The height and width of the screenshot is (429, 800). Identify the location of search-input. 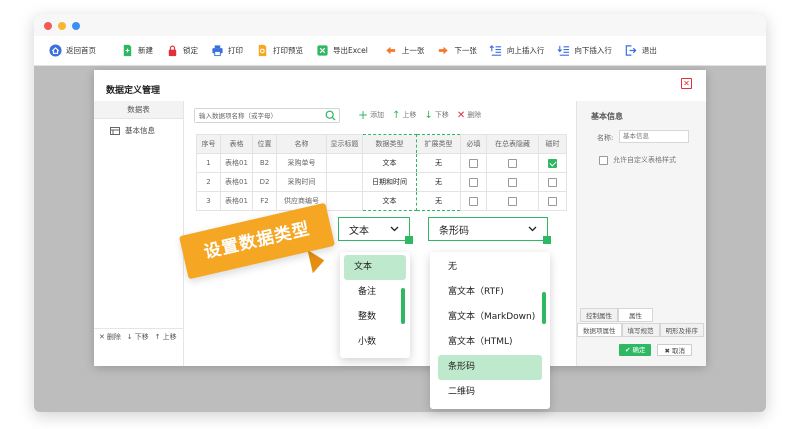
(257, 115).